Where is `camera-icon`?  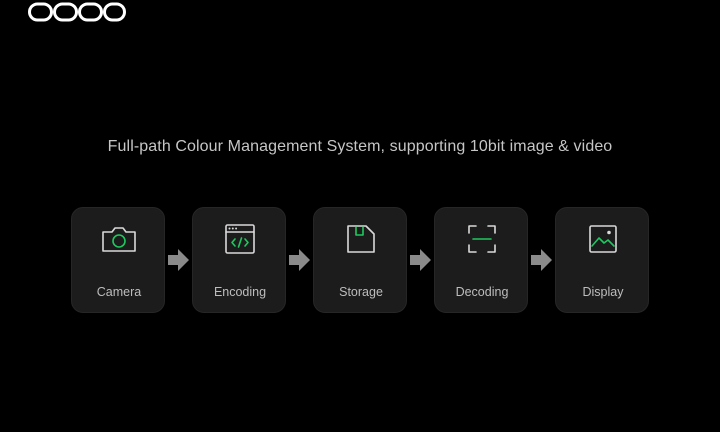
camera-icon is located at coordinates (119, 239).